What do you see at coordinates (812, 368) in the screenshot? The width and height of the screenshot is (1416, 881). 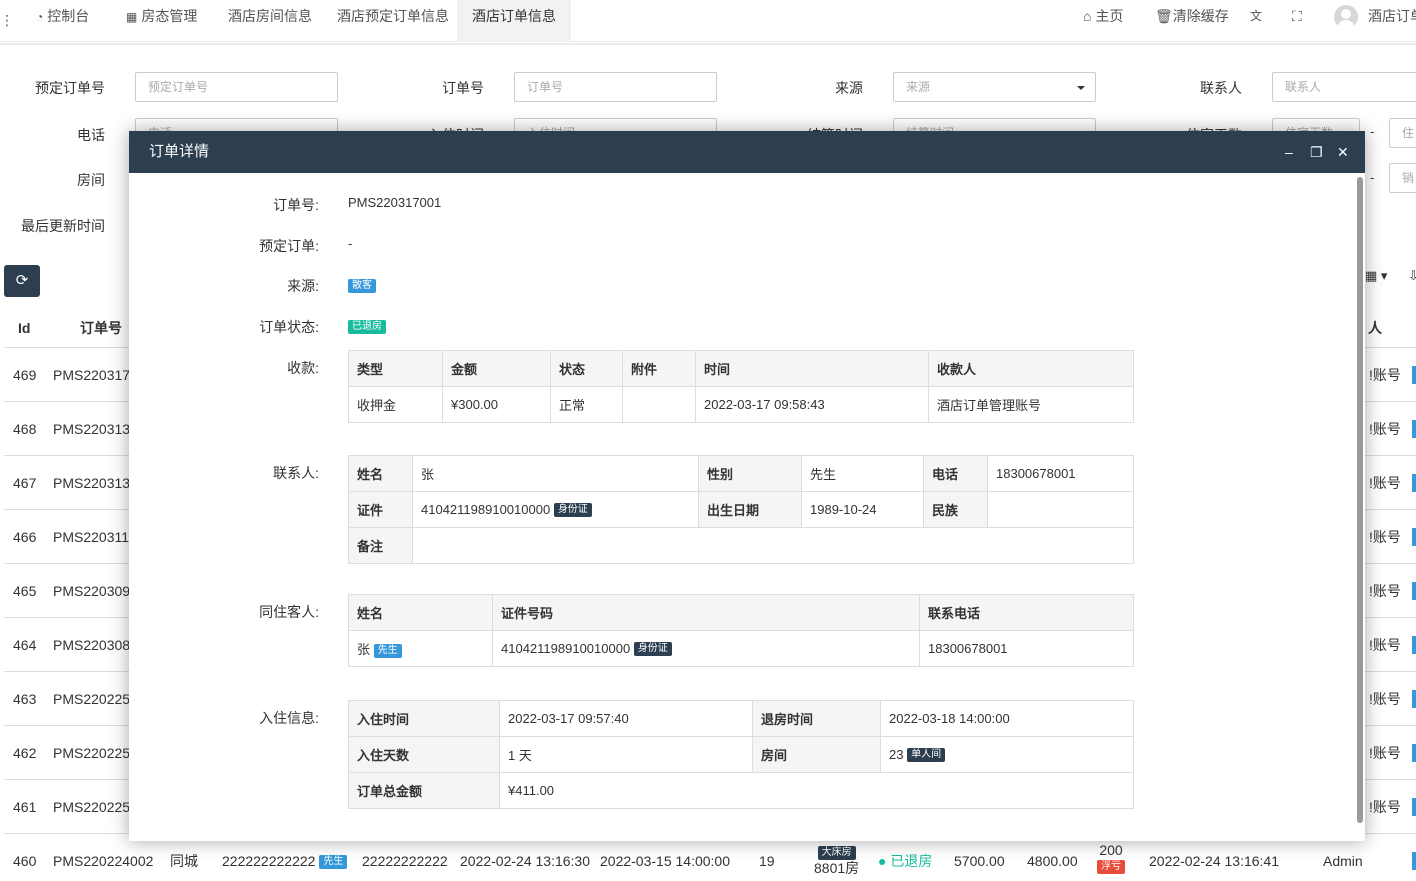 I see `column-header: 时间` at bounding box center [812, 368].